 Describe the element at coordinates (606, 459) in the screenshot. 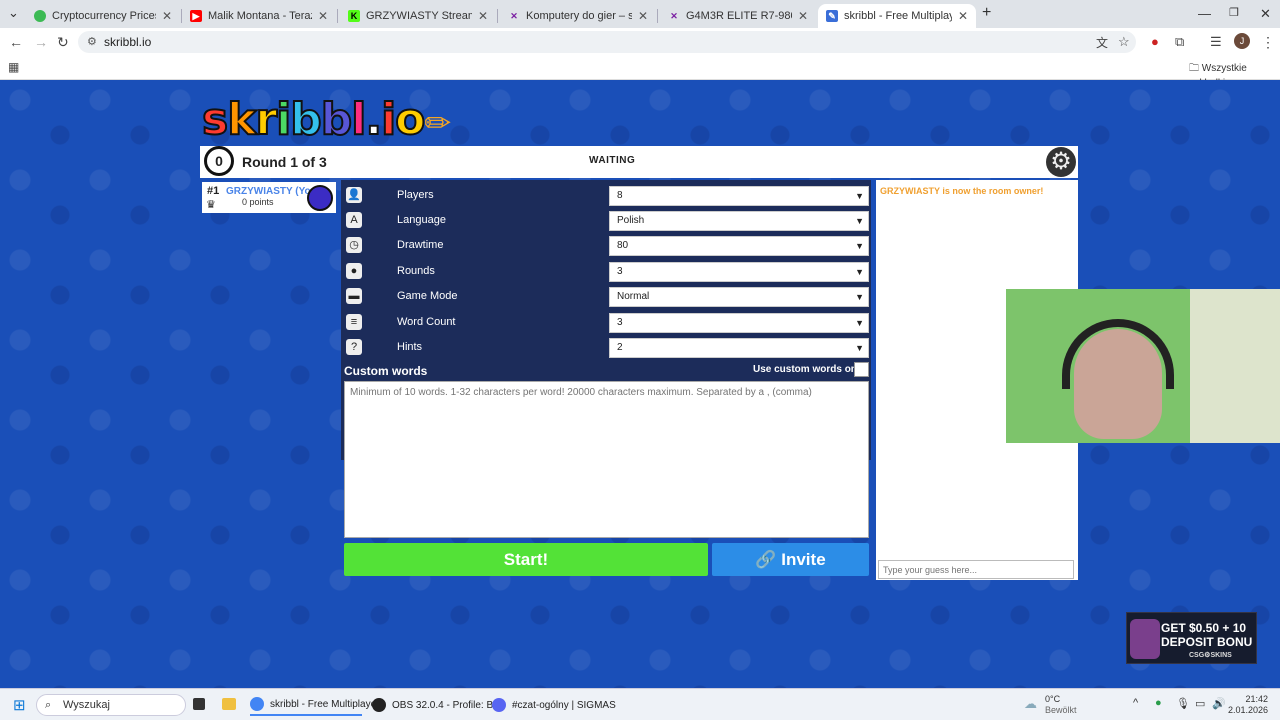

I see `custom-words-textarea` at that location.